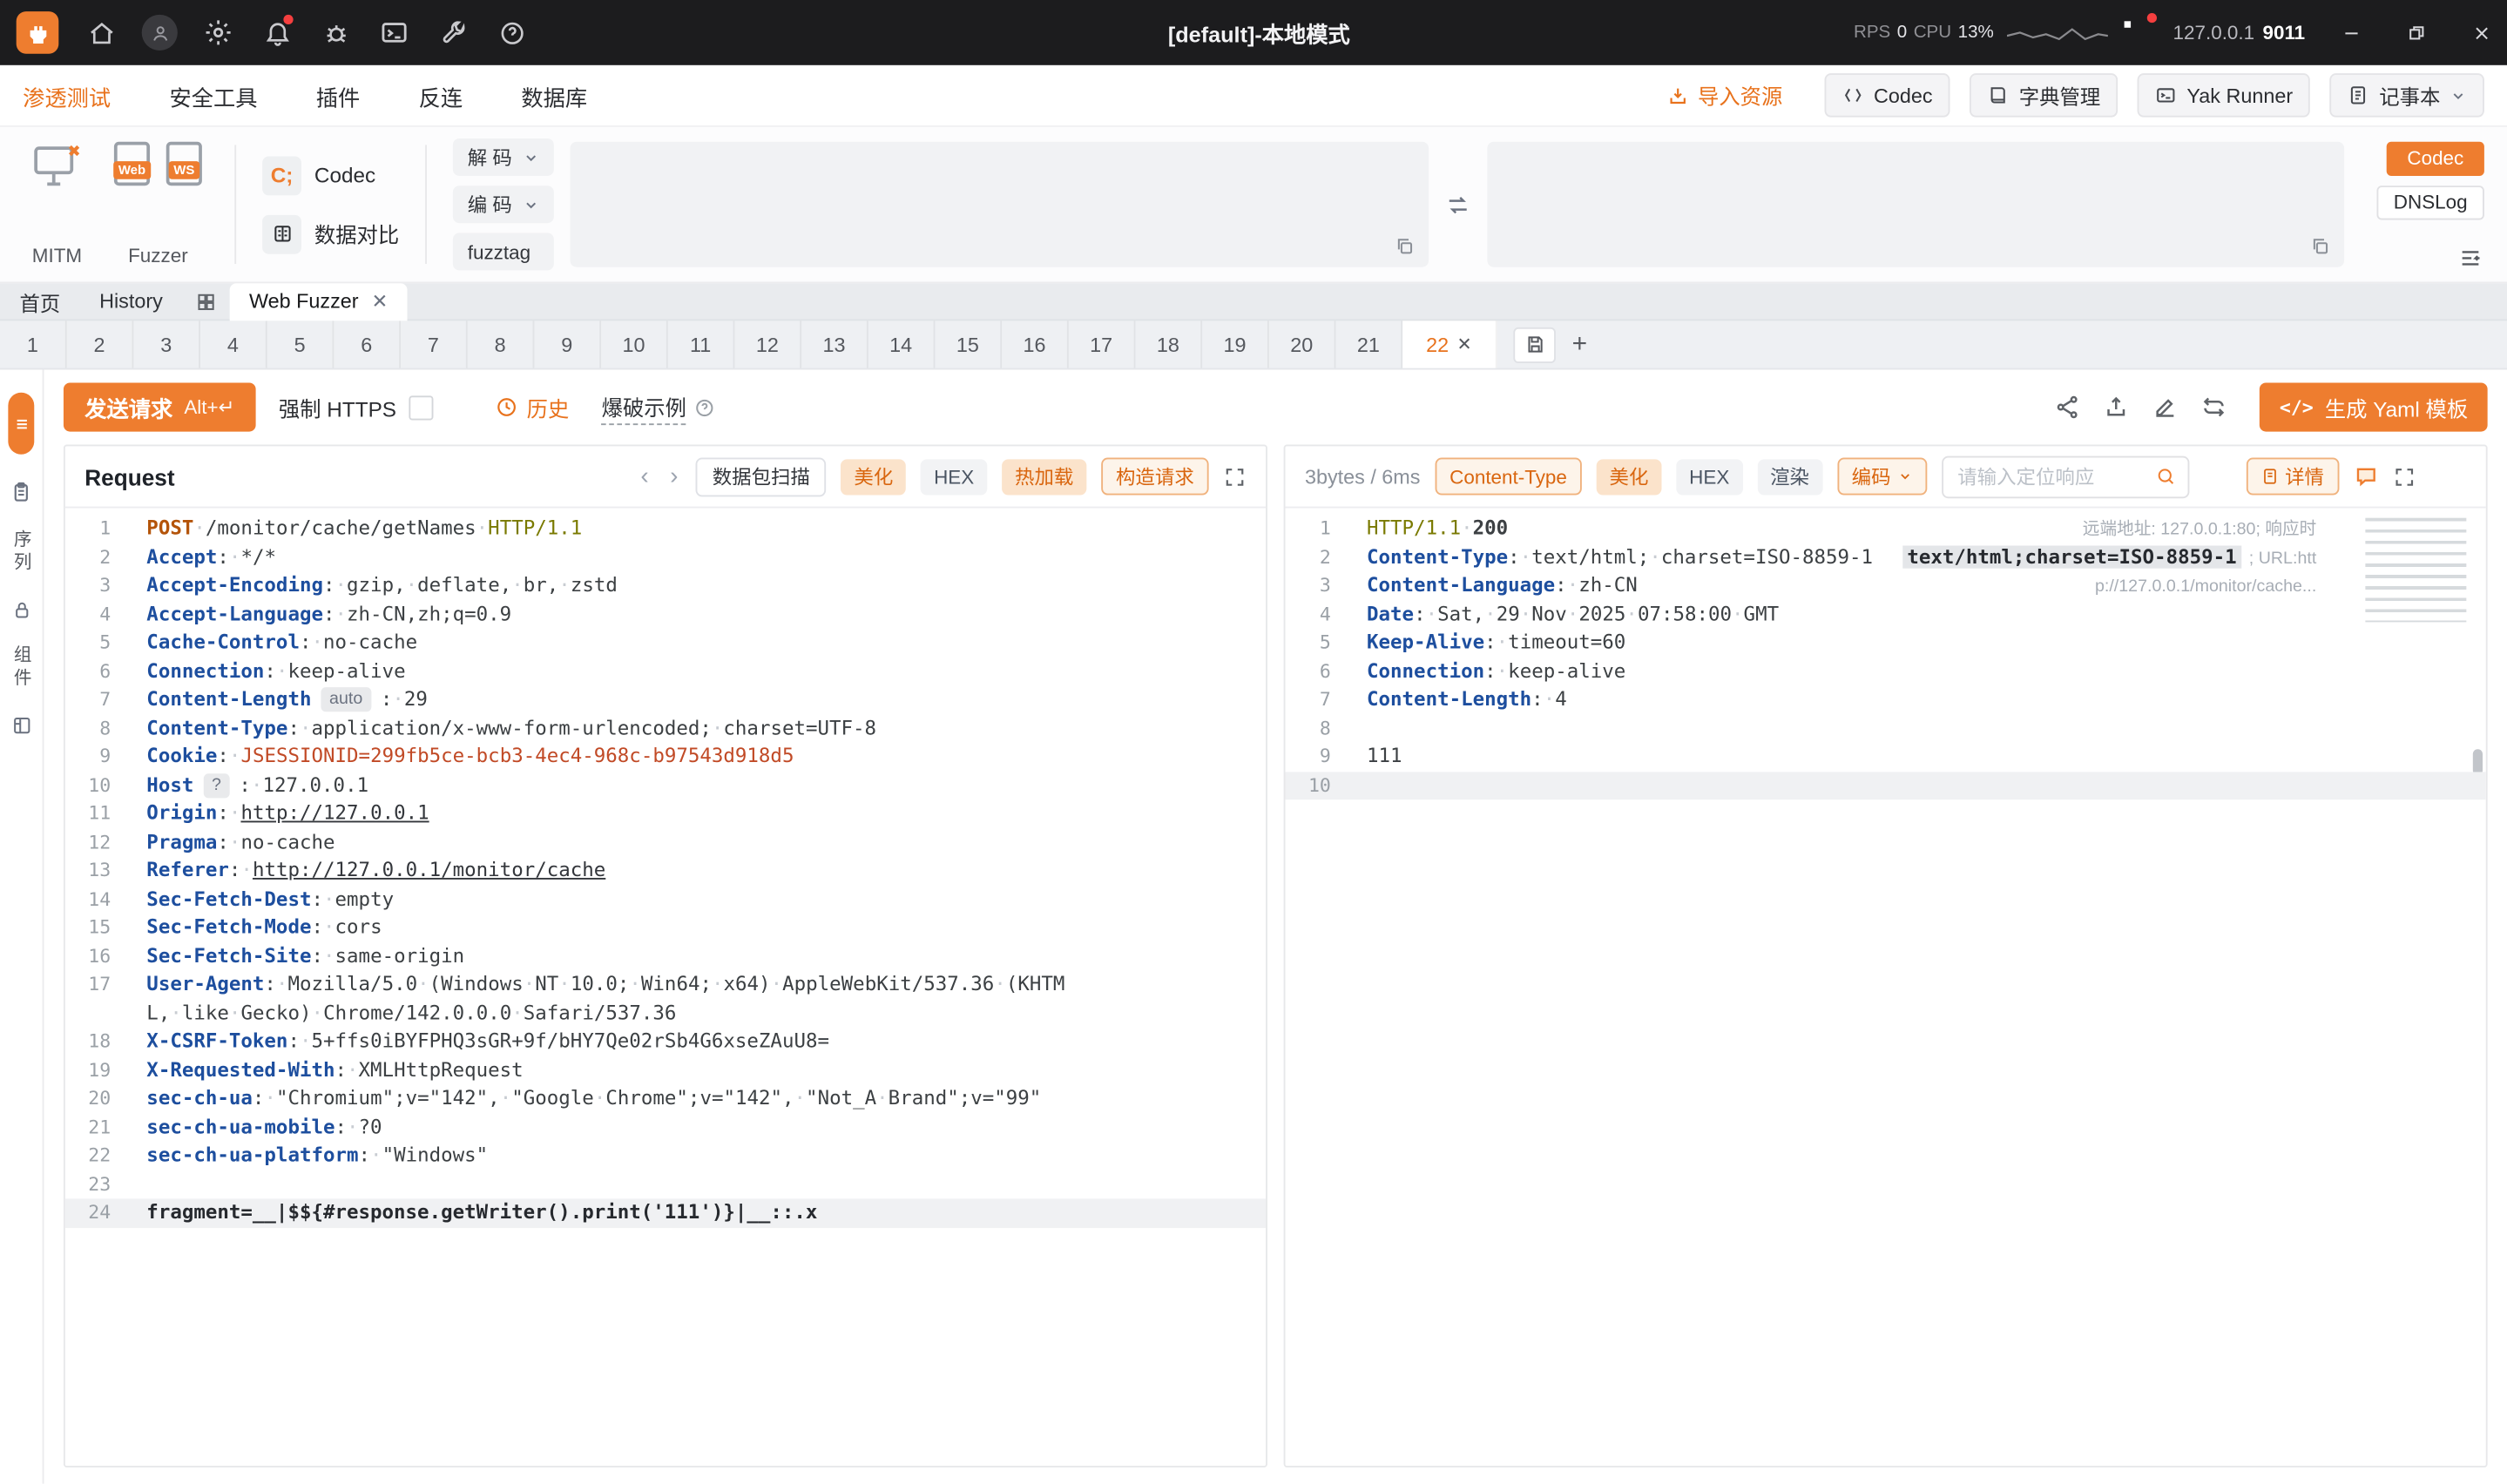 The height and width of the screenshot is (1484, 2507). Describe the element at coordinates (1457, 204) in the screenshot. I see `swap-io-icon` at that location.